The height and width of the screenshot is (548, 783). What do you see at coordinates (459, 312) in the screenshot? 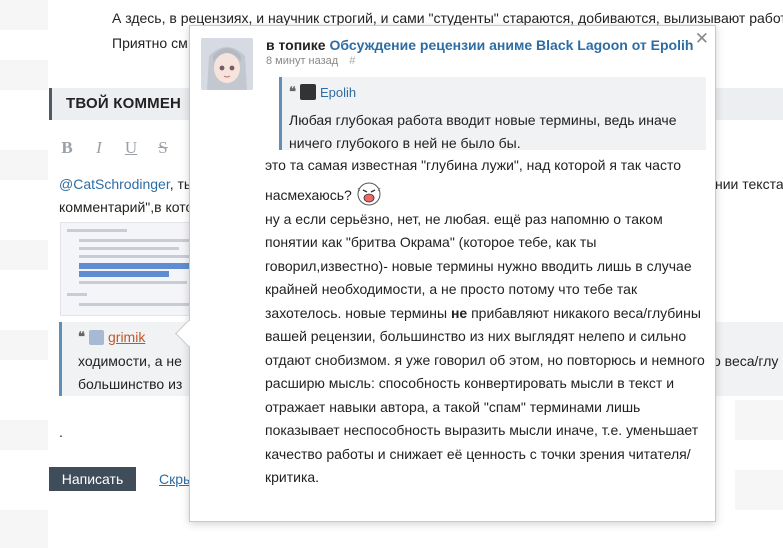
I see `comment-bold-text: не` at bounding box center [459, 312].